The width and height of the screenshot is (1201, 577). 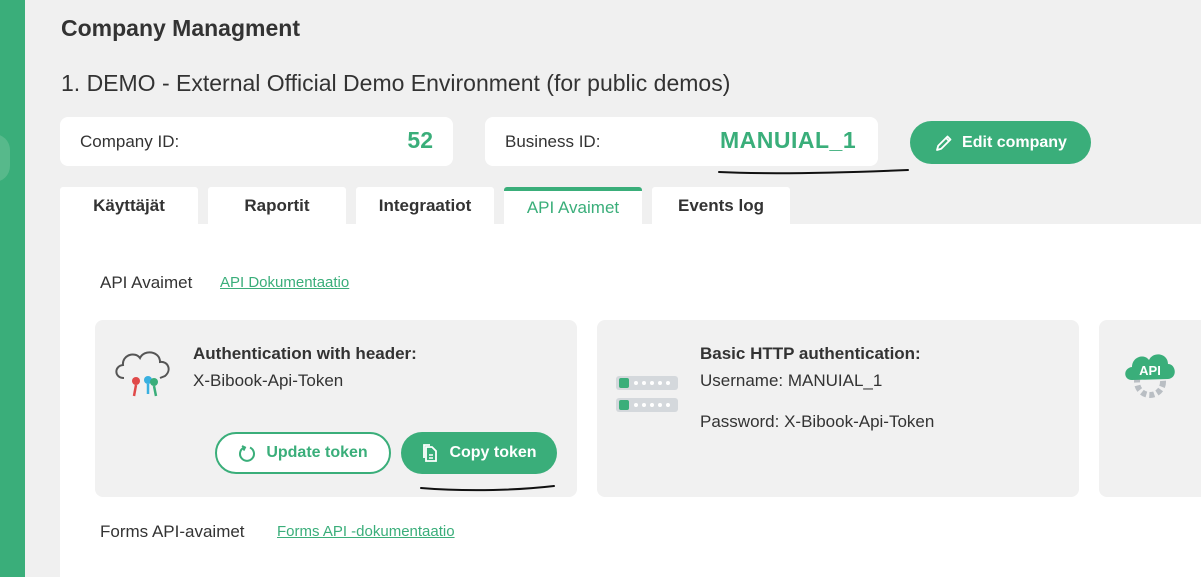 What do you see at coordinates (791, 380) in the screenshot?
I see `basic-auth-username: Username: MANUIAL_1` at bounding box center [791, 380].